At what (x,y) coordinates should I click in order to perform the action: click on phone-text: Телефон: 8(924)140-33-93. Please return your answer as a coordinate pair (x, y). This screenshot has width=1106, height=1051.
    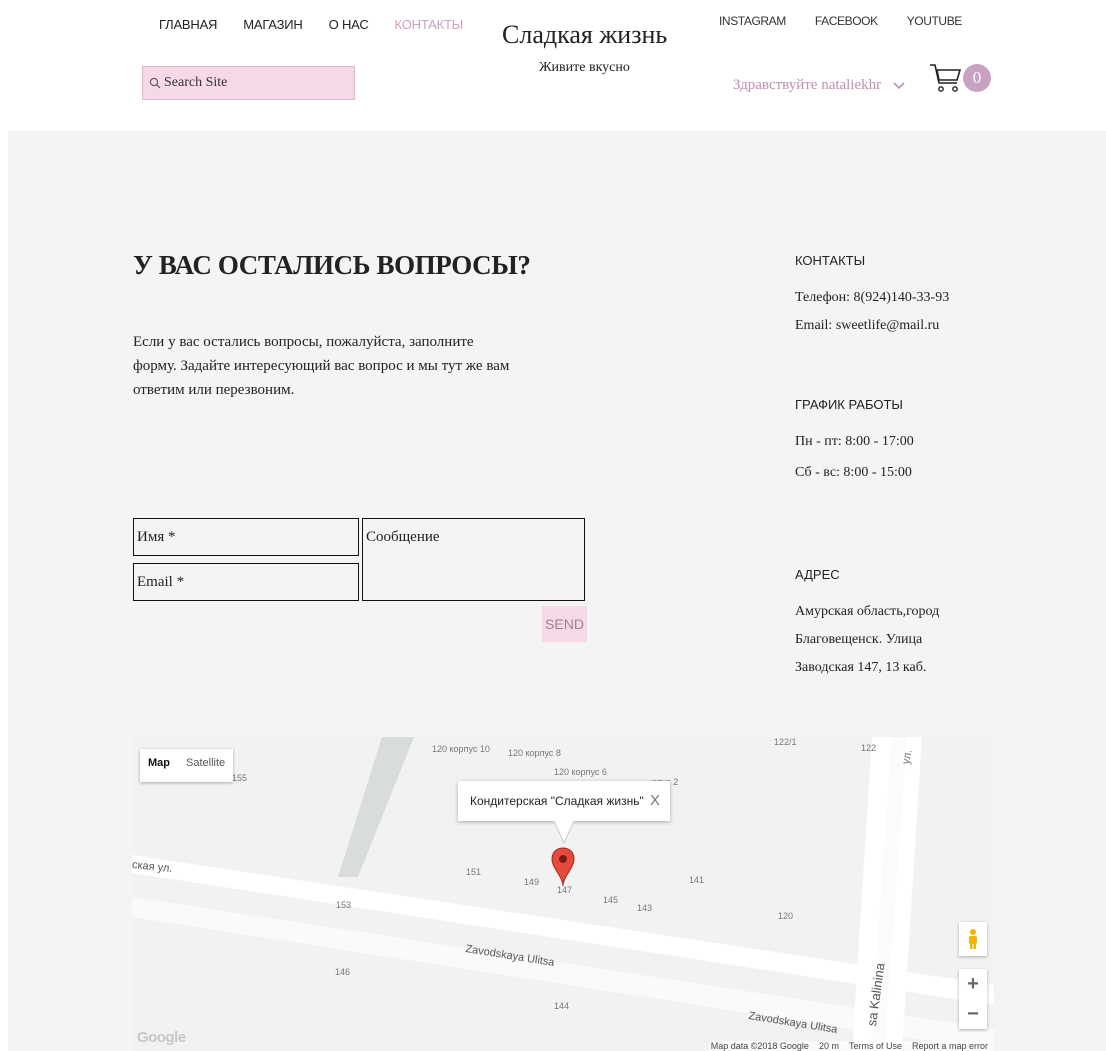
    Looking at the image, I should click on (872, 297).